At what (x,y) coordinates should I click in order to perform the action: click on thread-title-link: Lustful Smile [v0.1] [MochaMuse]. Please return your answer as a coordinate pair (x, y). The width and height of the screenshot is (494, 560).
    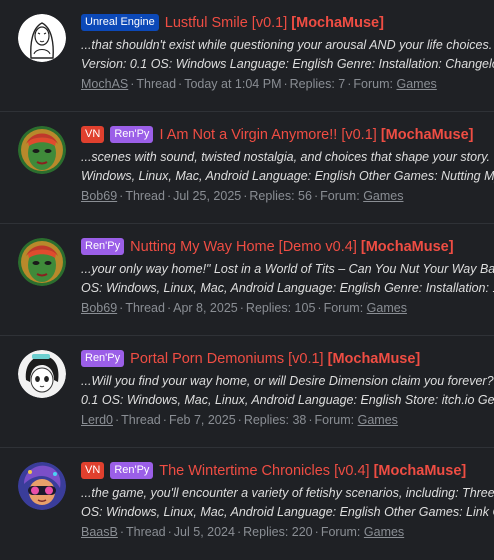
    Looking at the image, I should click on (274, 23).